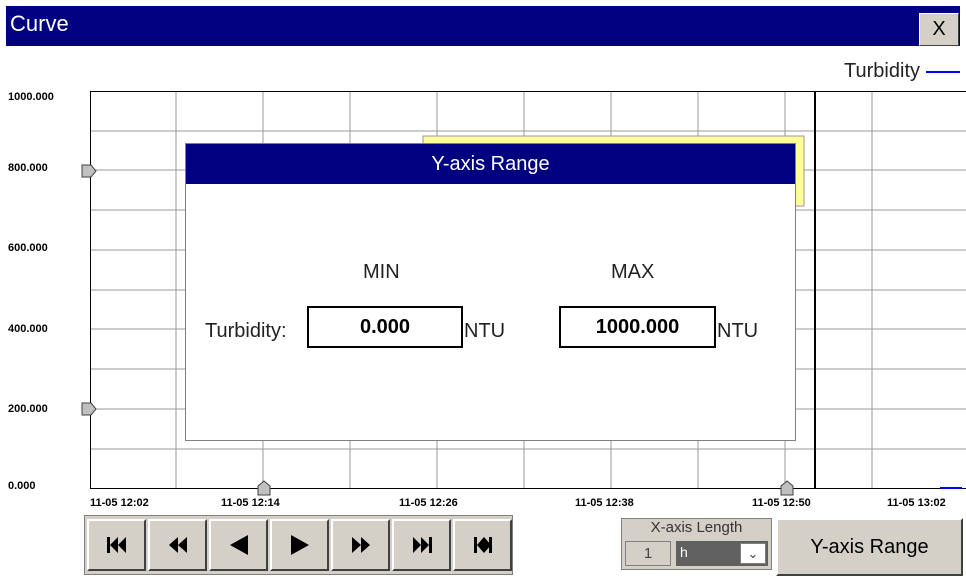 This screenshot has height=577, width=966. I want to click on last-icon, so click(422, 545).